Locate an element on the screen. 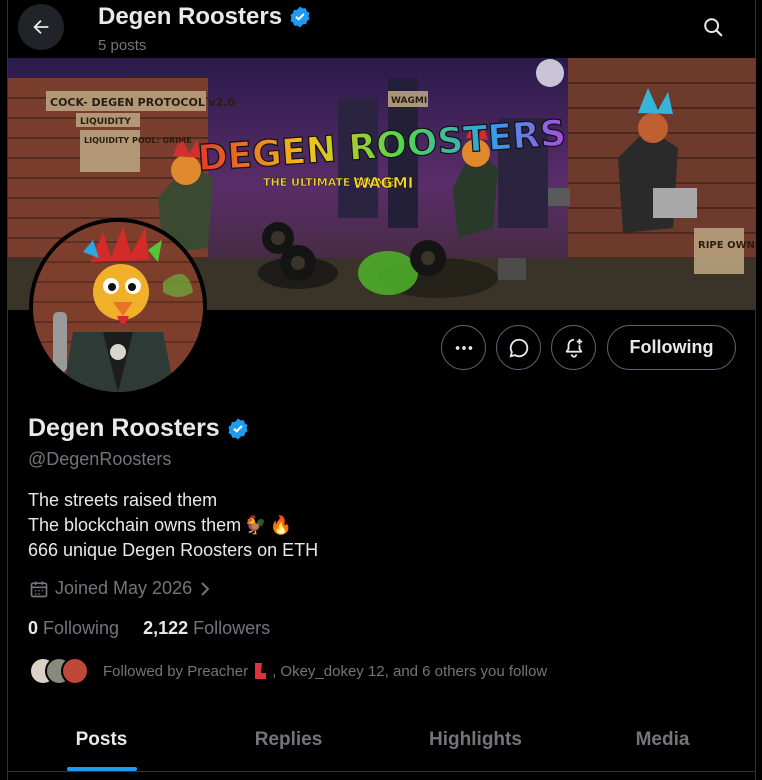 The height and width of the screenshot is (780, 762). red-boot-icon is located at coordinates (261, 671).